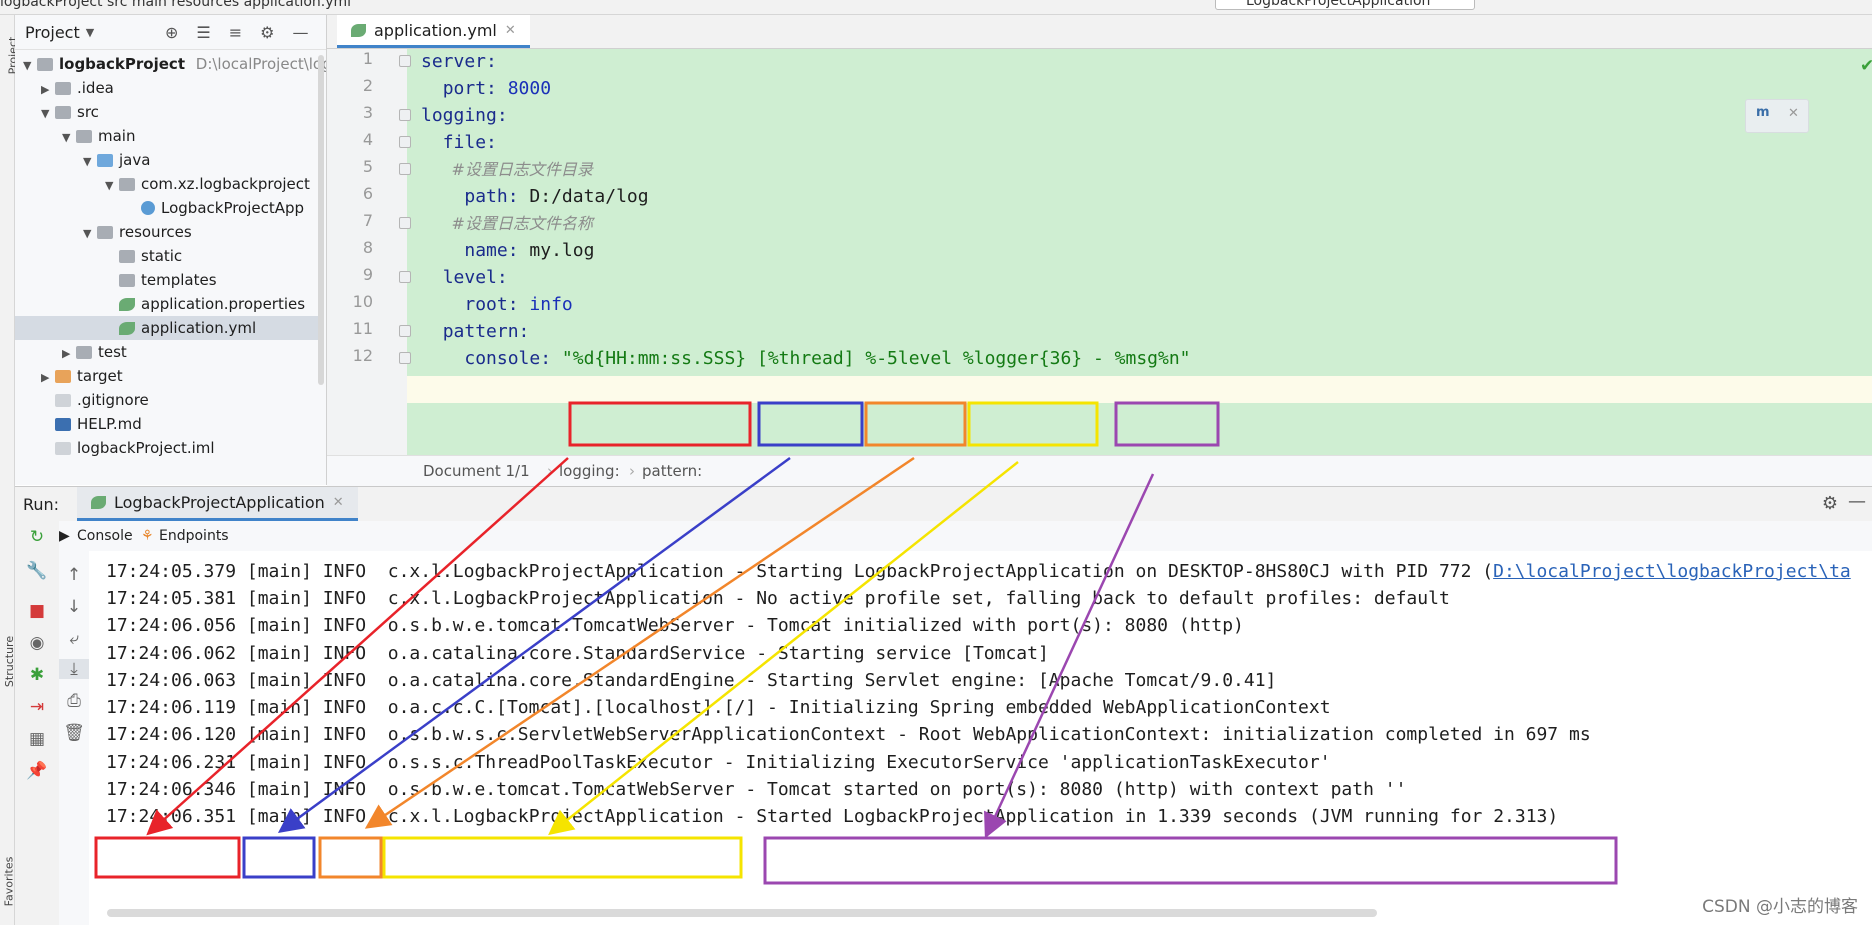 The image size is (1872, 925). Describe the element at coordinates (74, 701) in the screenshot. I see `print-icon: ⎙` at that location.